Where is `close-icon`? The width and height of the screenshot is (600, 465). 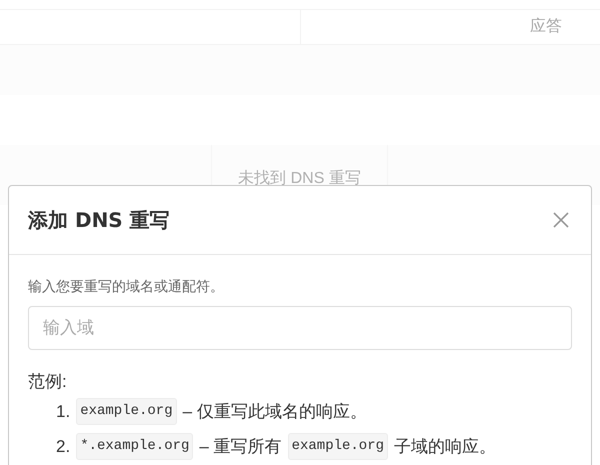 close-icon is located at coordinates (561, 220).